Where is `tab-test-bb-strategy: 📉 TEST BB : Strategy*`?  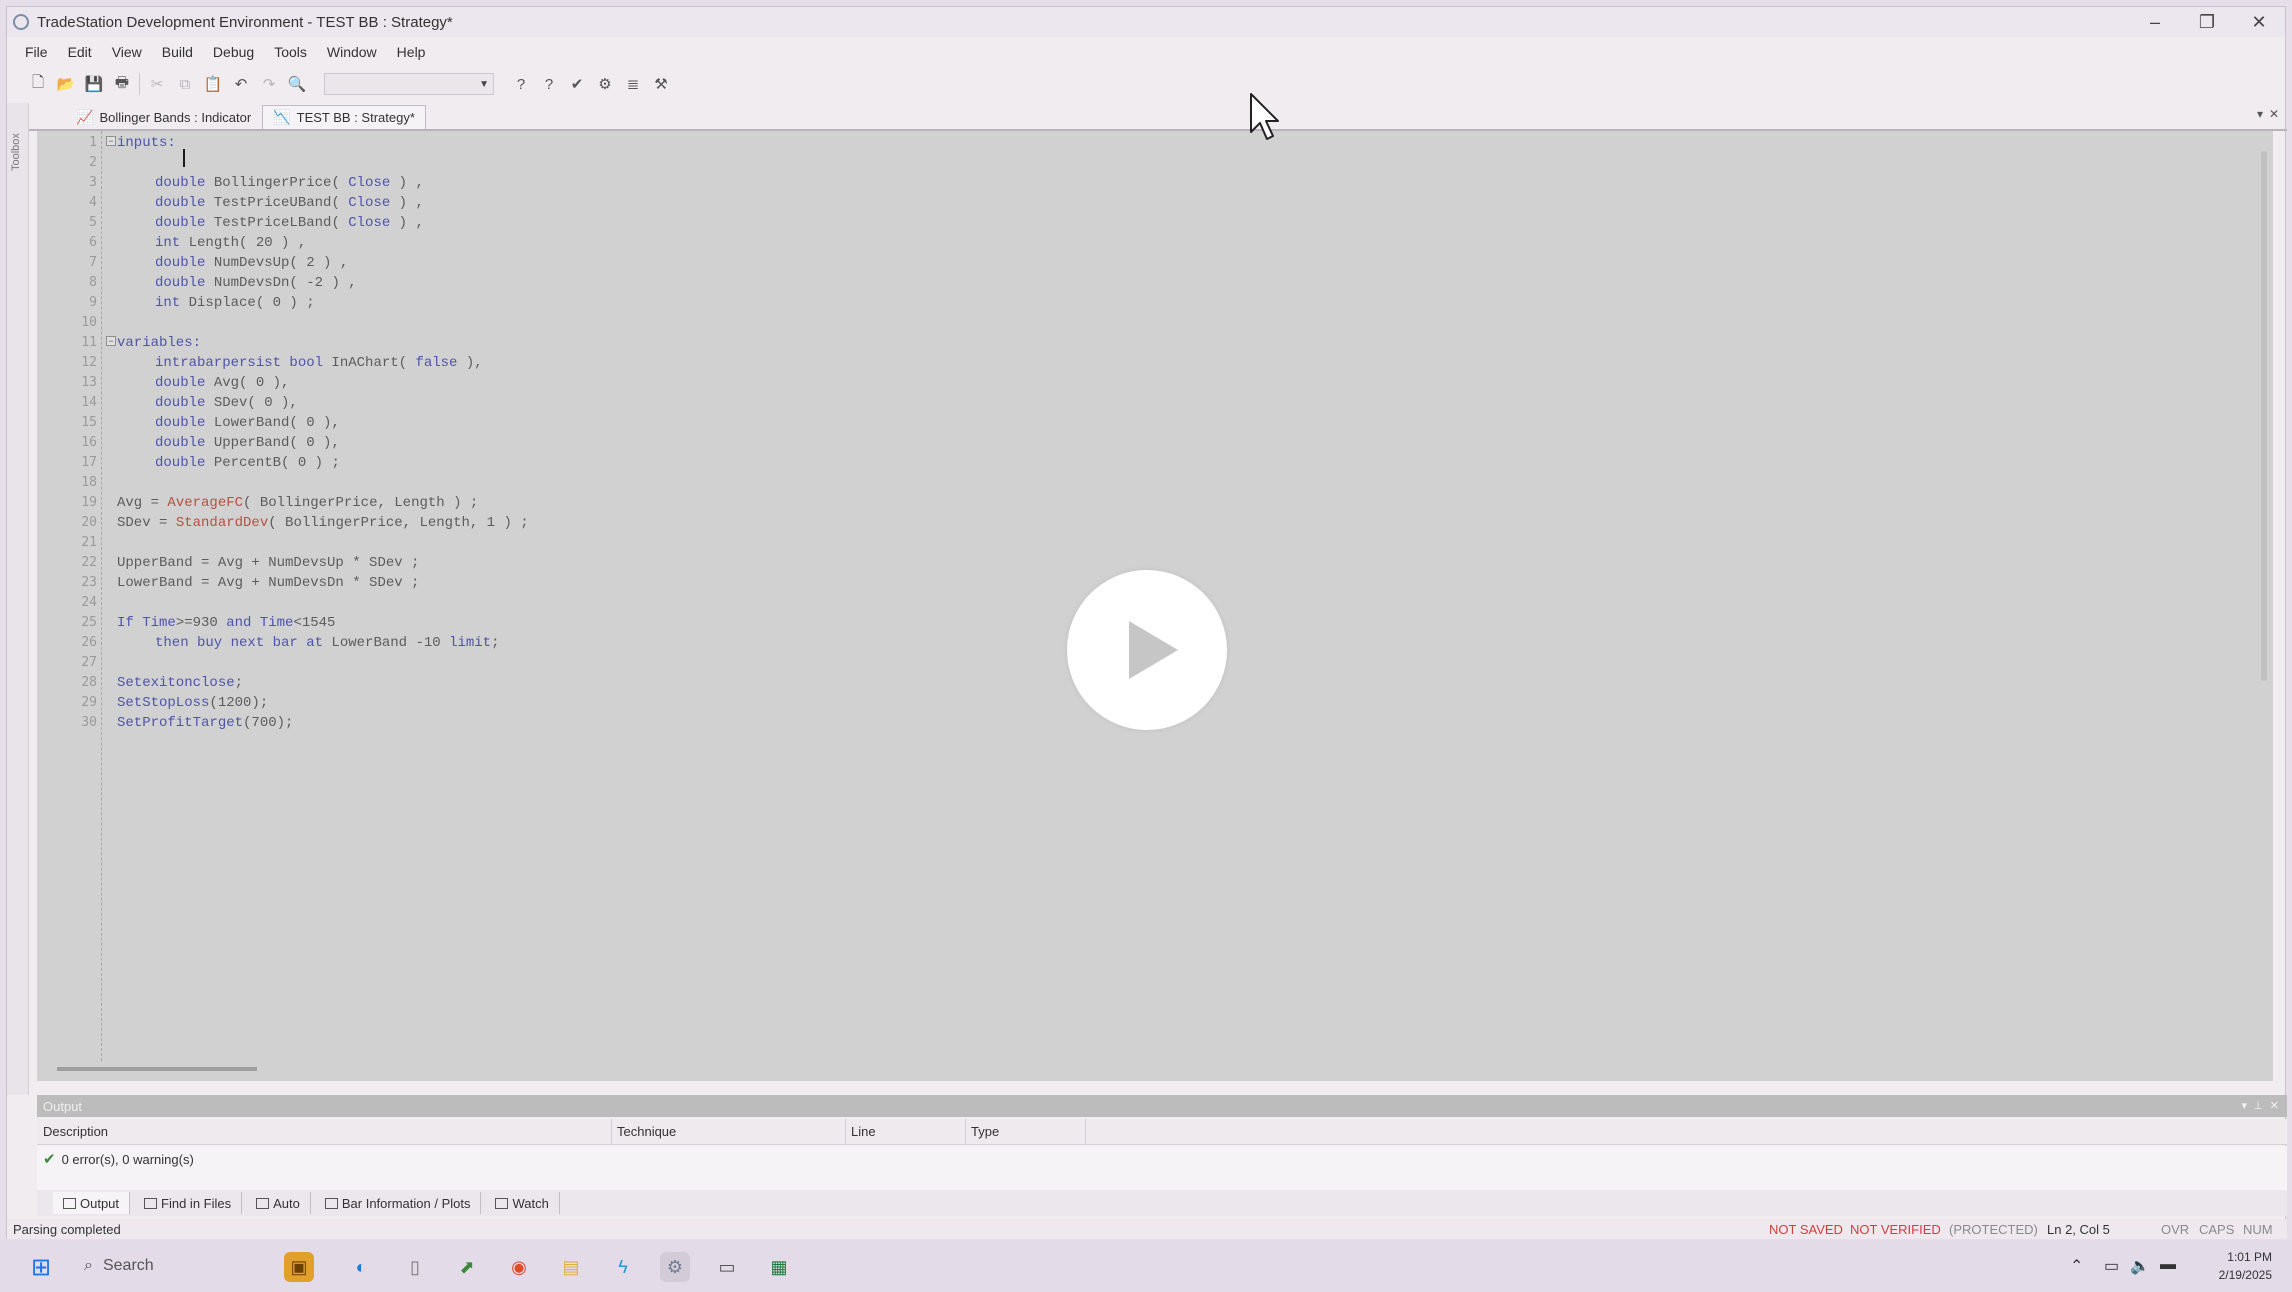 tab-test-bb-strategy: 📉 TEST BB : Strategy* is located at coordinates (344, 117).